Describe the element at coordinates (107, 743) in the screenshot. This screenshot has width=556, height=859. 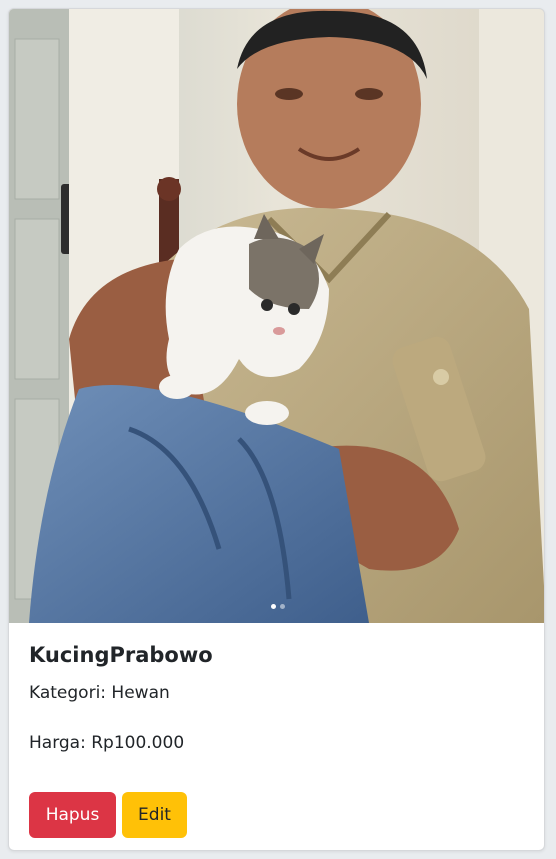
I see `product-price: Harga: Rp100.000` at that location.